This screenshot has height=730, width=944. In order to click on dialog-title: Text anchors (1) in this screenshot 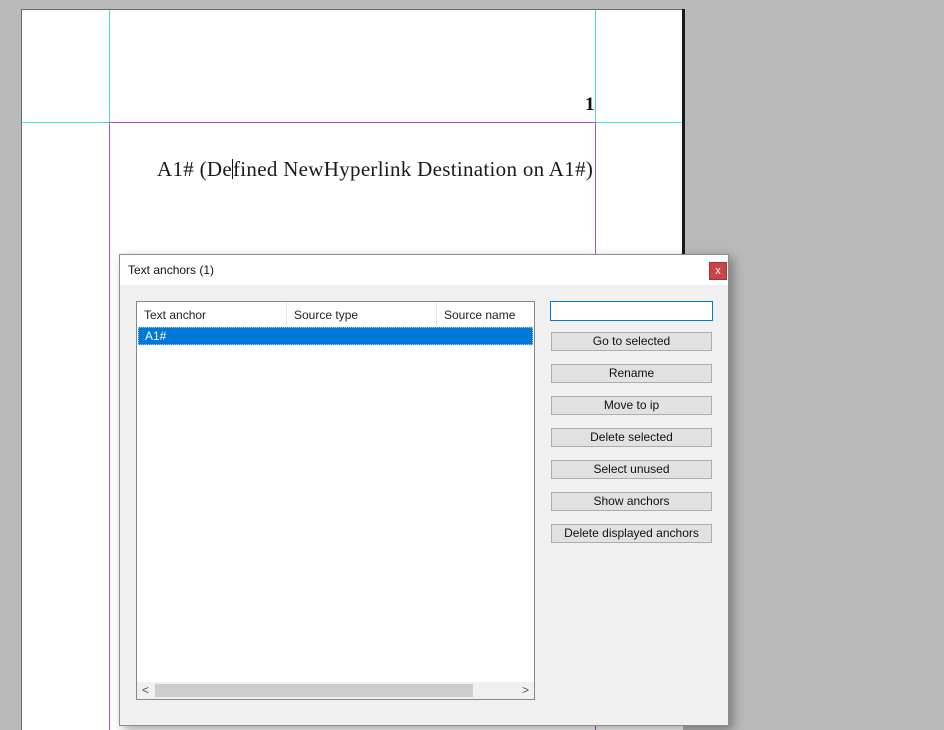, I will do `click(171, 270)`.